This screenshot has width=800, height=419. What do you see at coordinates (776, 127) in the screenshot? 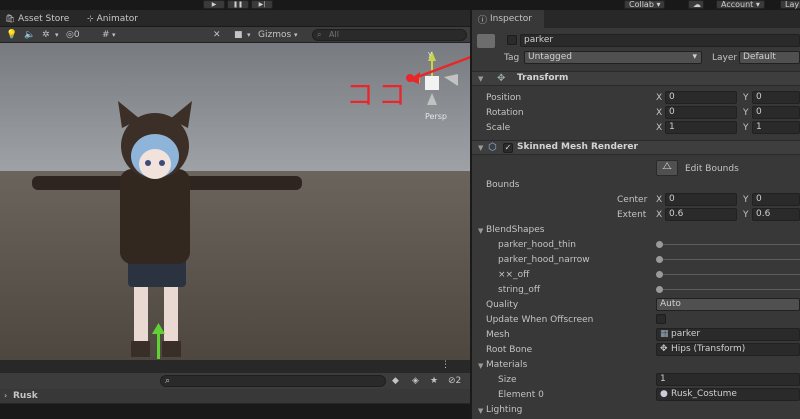
I see `scale-y-field: 1` at bounding box center [776, 127].